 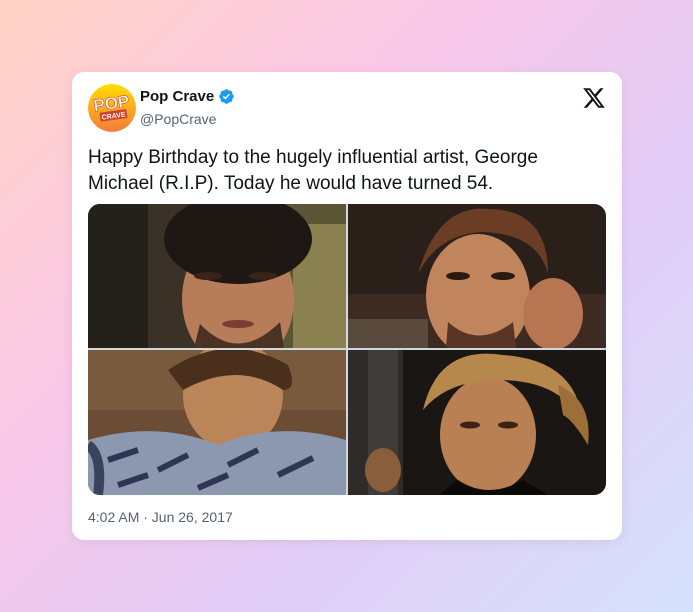 I want to click on author-handle: @PopCrave, so click(x=178, y=119).